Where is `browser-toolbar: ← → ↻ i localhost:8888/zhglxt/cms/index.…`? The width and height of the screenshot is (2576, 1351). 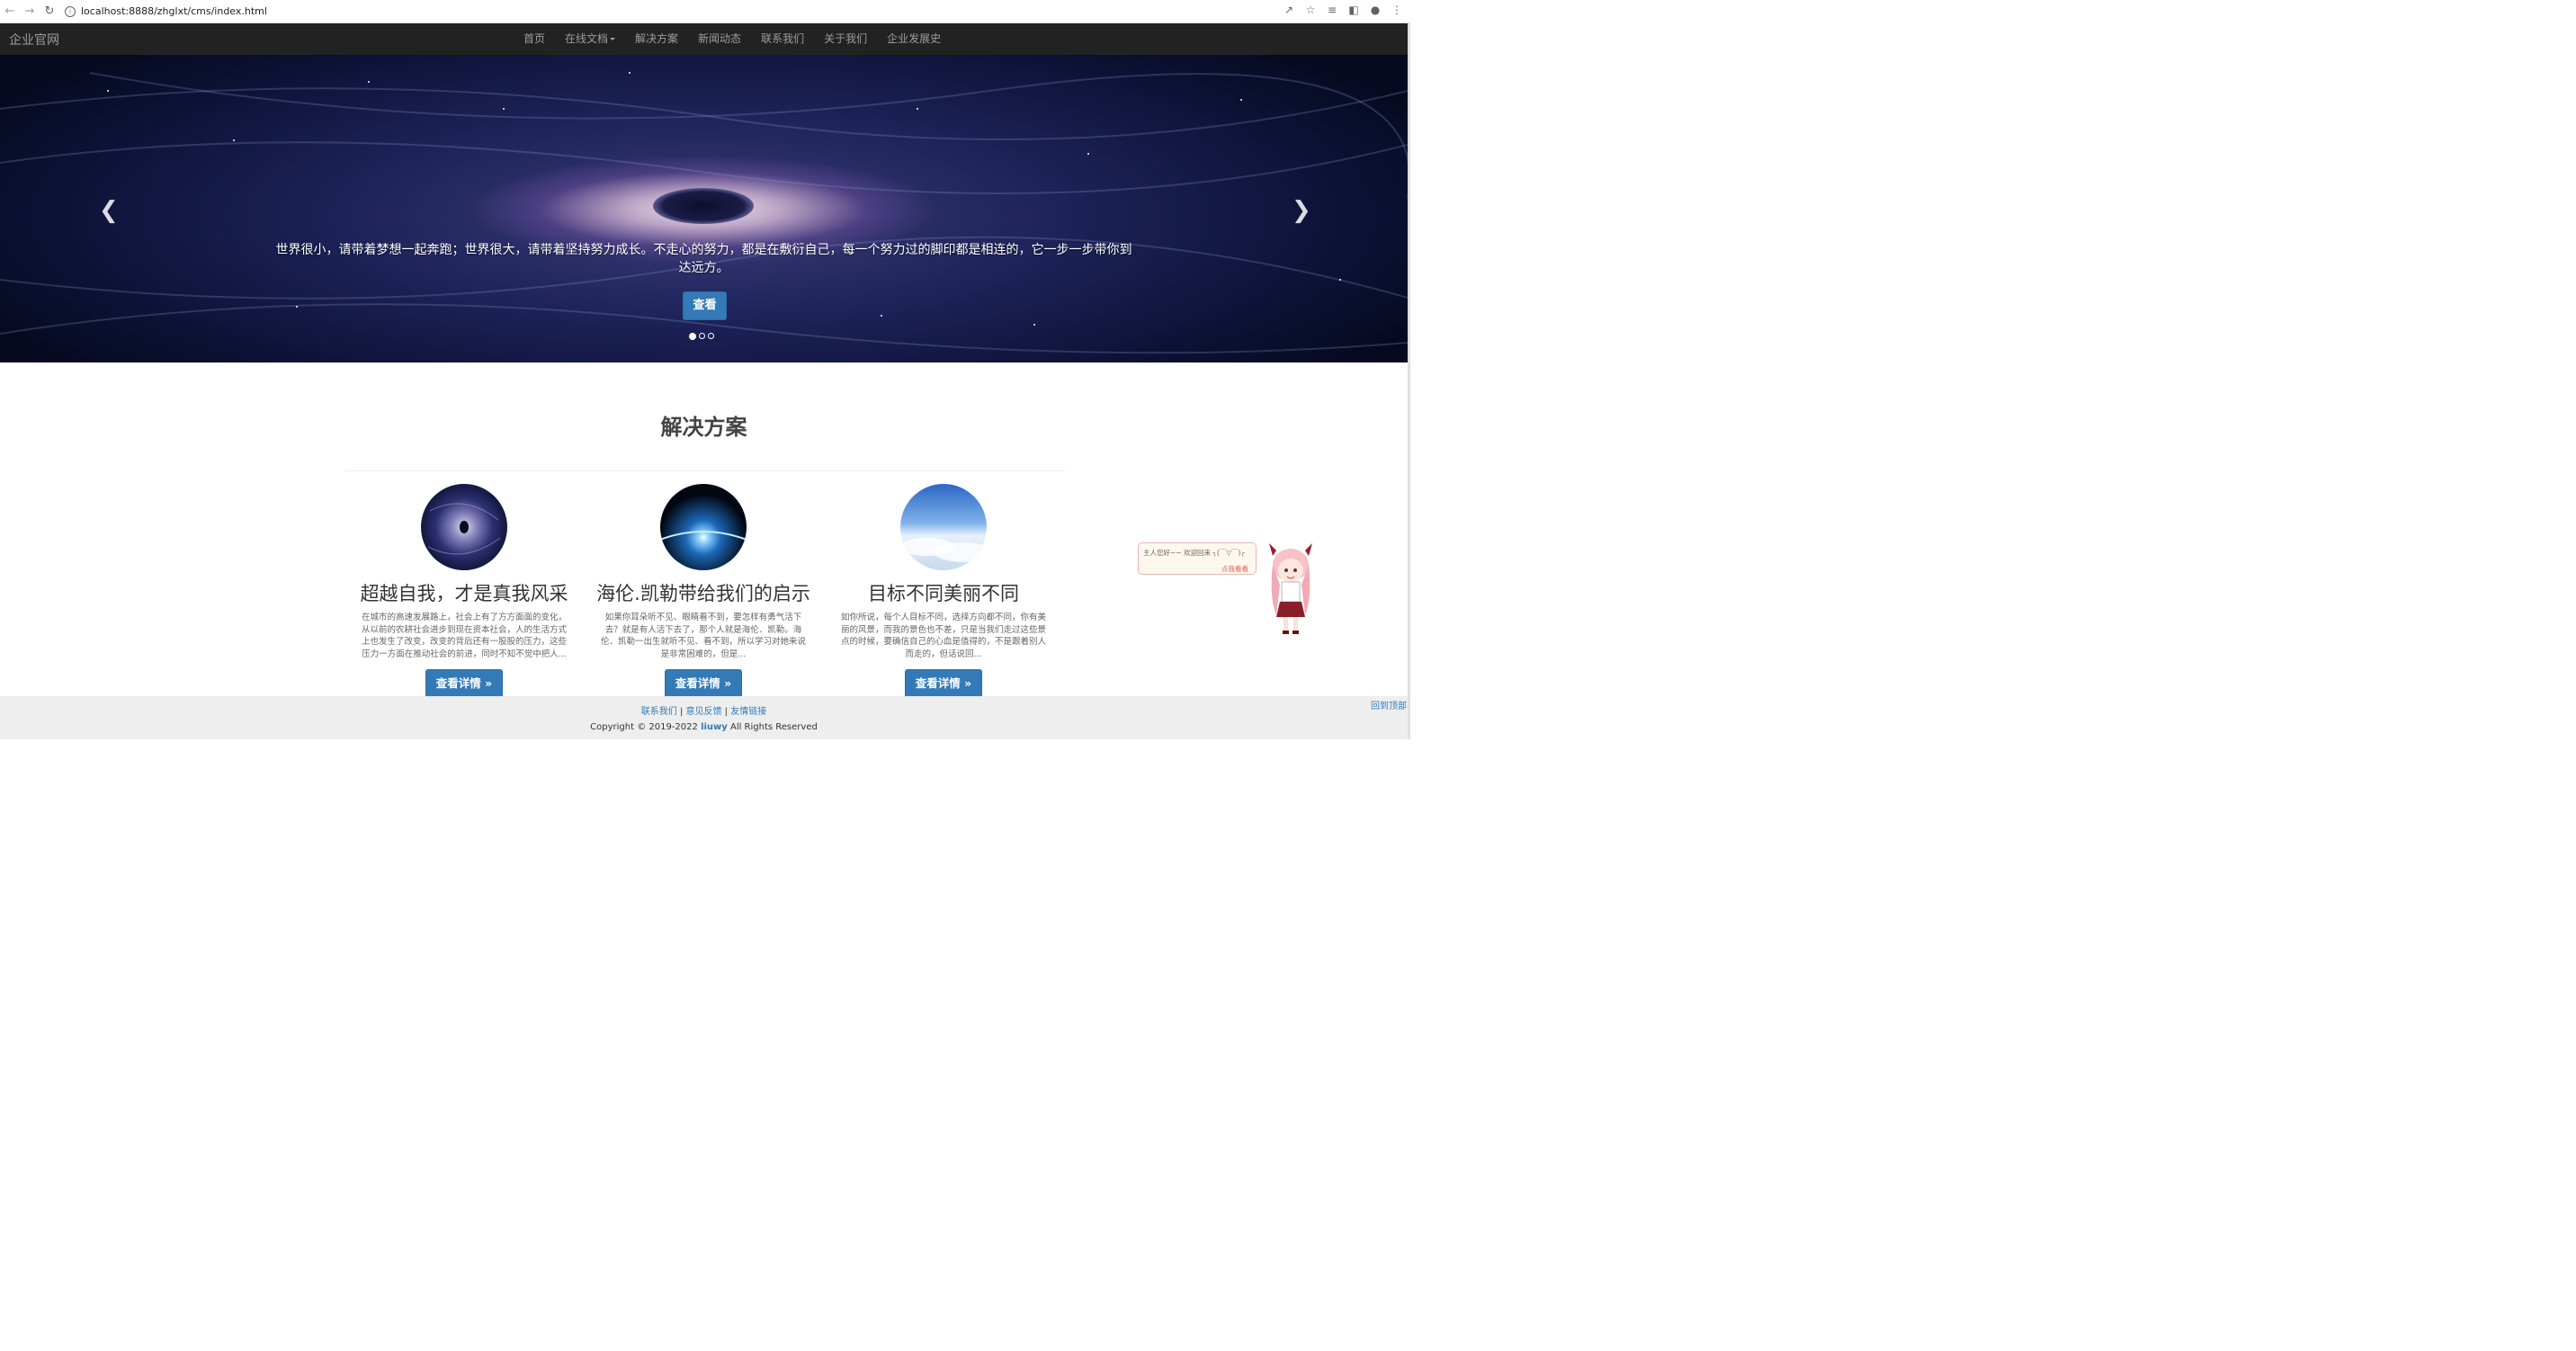 browser-toolbar: ← → ↻ i localhost:8888/zhglxt/cms/index.… is located at coordinates (705, 11).